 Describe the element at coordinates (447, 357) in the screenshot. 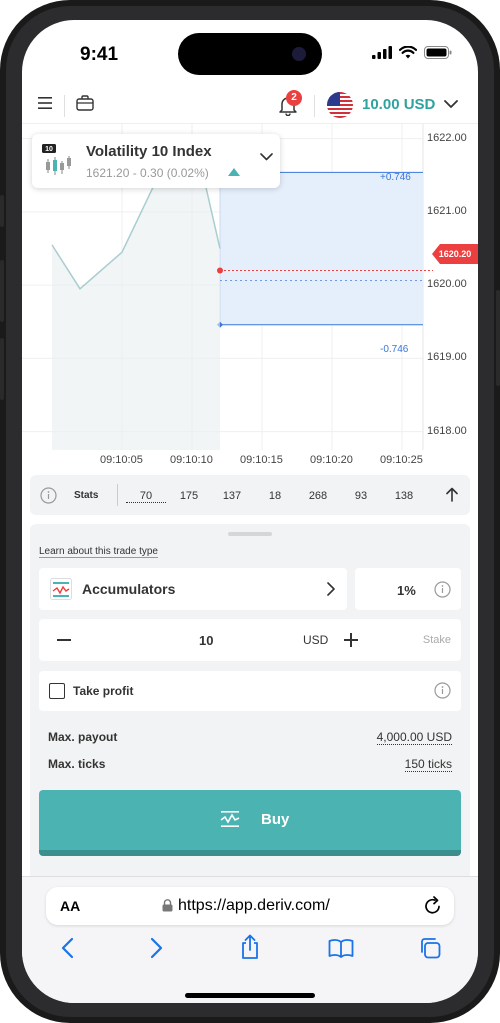

I see `y-tick-label: 1619.00` at that location.